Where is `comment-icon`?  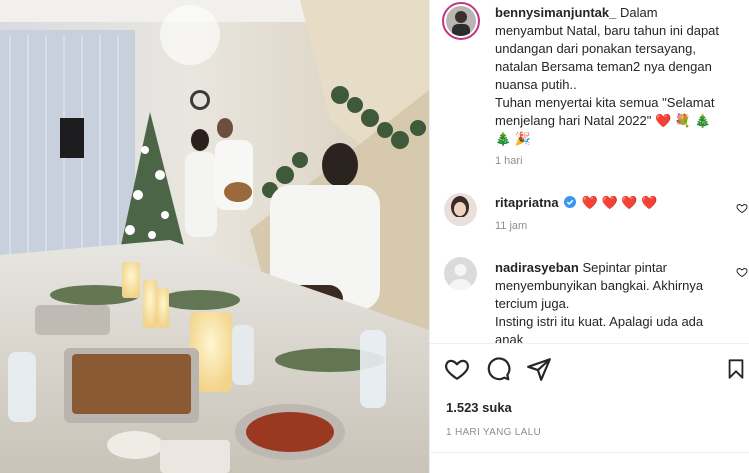
comment-icon is located at coordinates (498, 369).